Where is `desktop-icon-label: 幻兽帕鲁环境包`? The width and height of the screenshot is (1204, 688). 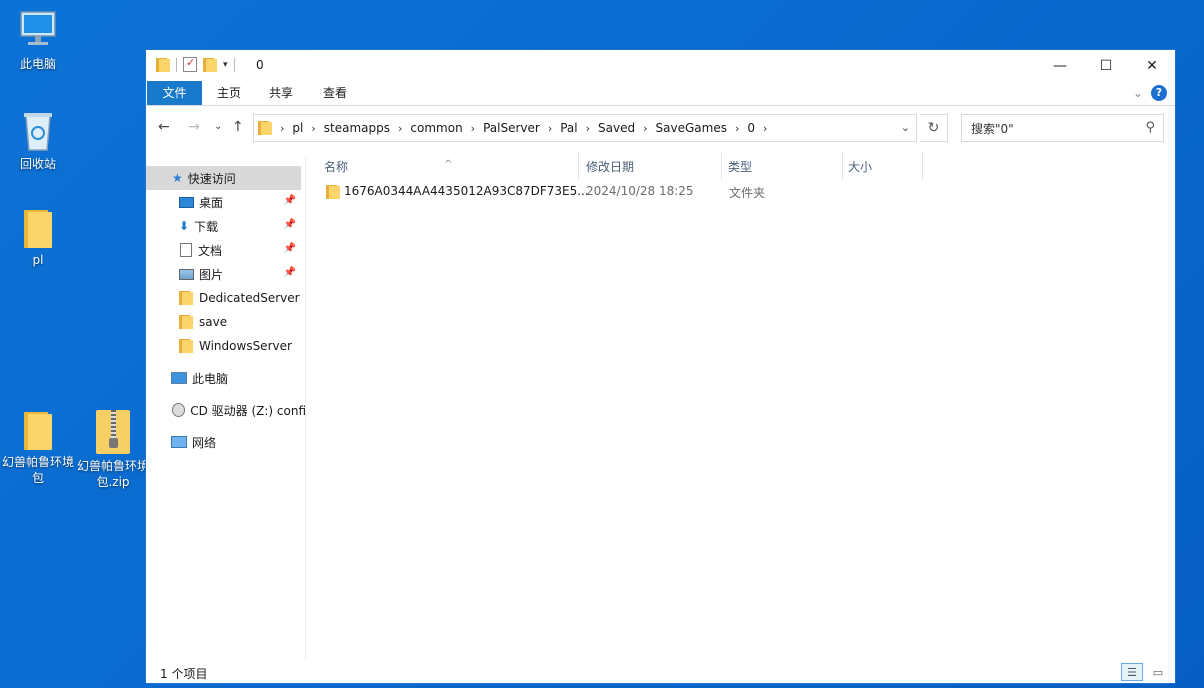 desktop-icon-label: 幻兽帕鲁环境包 is located at coordinates (37, 470).